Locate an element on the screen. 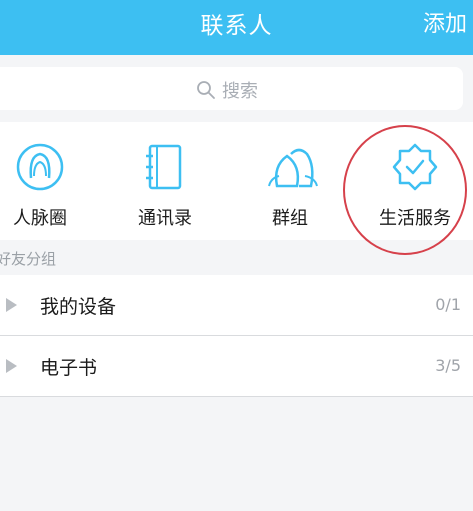 The image size is (473, 511). friends-section-header: 好友分组 is located at coordinates (28, 259).